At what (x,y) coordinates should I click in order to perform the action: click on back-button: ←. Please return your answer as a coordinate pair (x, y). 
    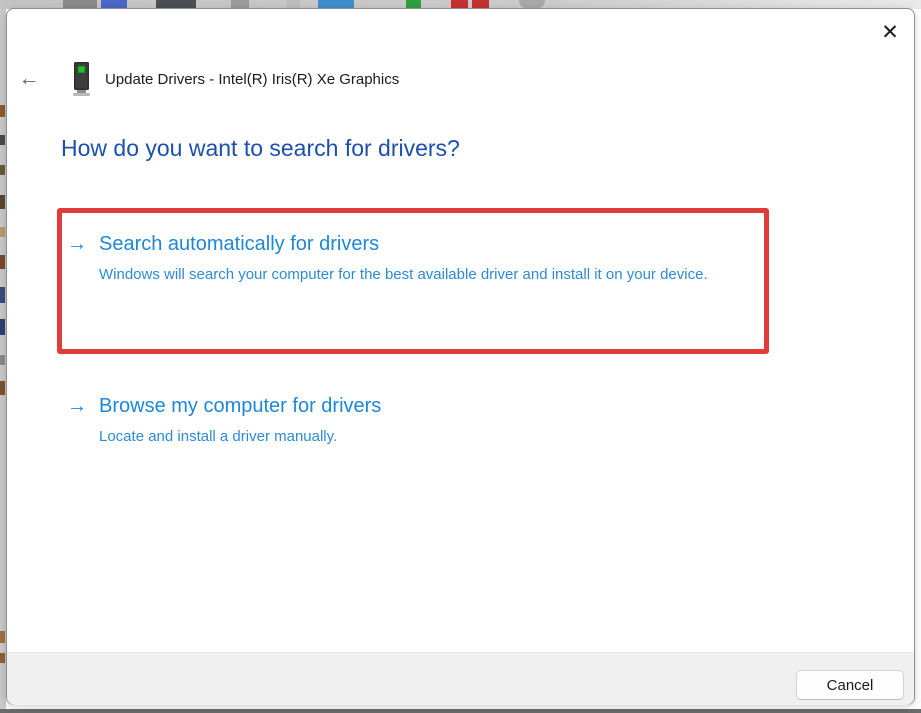
    Looking at the image, I should click on (29, 79).